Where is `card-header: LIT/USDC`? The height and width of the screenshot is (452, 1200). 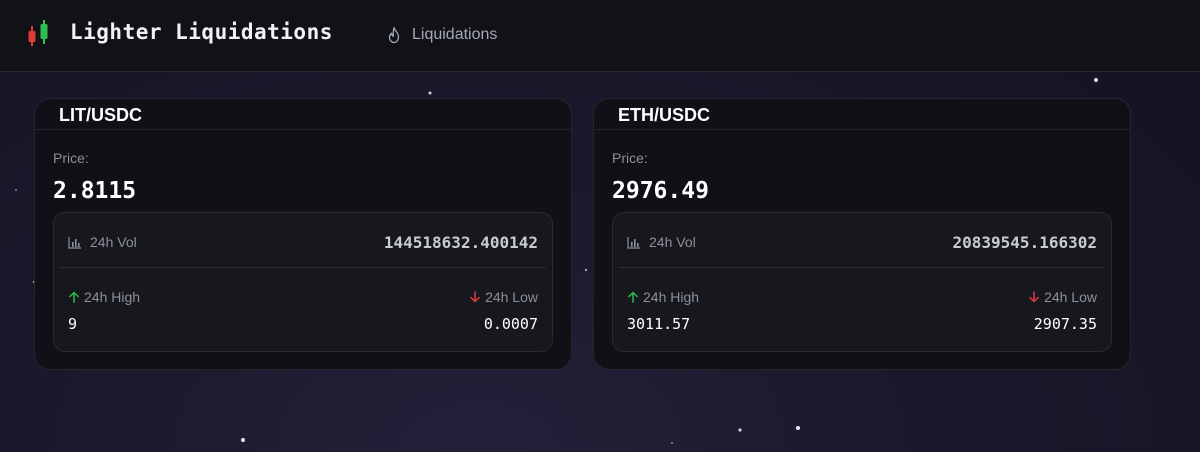
card-header: LIT/USDC is located at coordinates (303, 114).